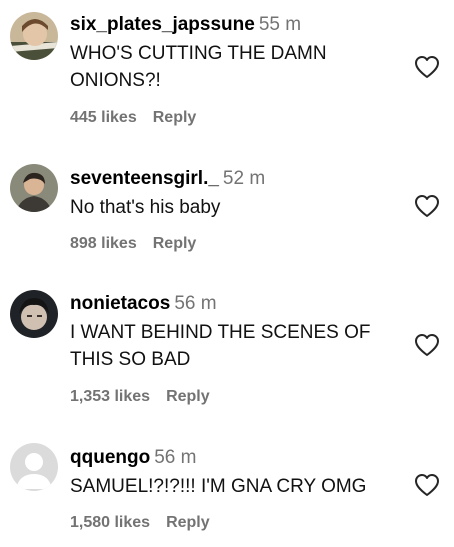  Describe the element at coordinates (110, 396) in the screenshot. I see `likes-count: 1,353 likes` at that location.